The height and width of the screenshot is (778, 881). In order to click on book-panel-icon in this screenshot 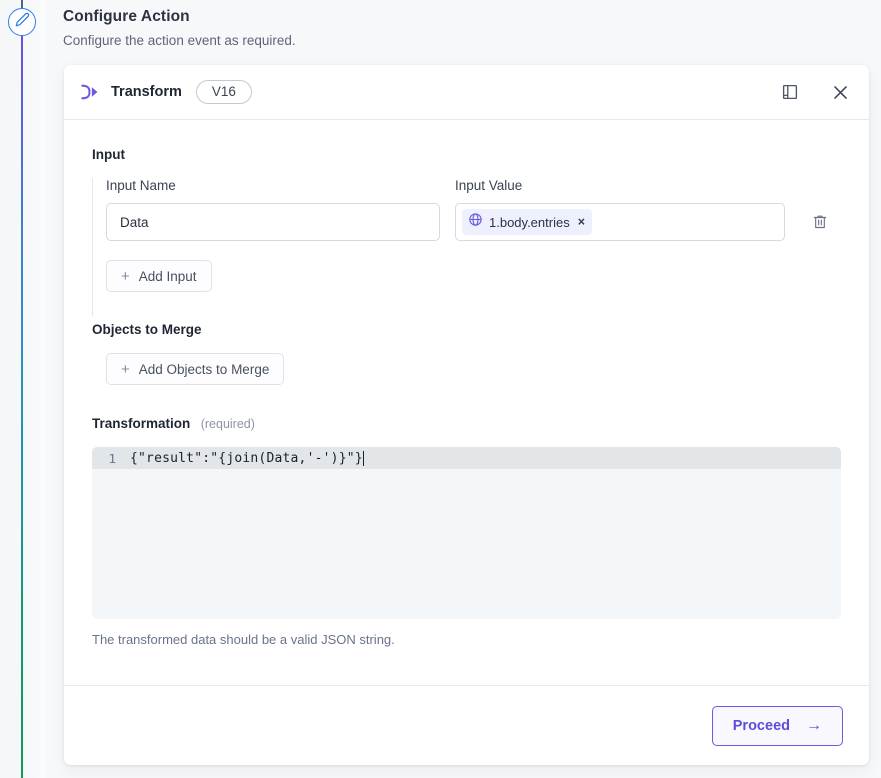, I will do `click(790, 92)`.